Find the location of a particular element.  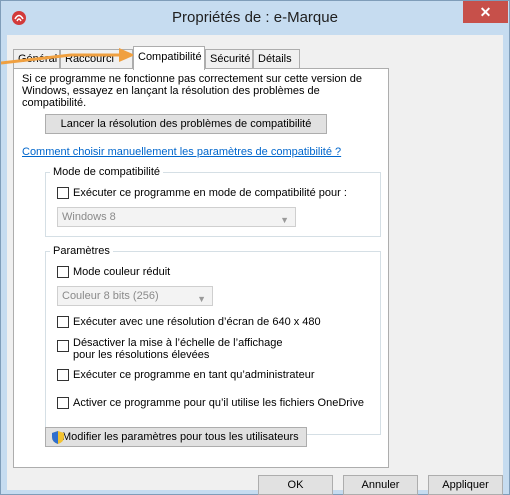

res-640-checkbox is located at coordinates (63, 322).